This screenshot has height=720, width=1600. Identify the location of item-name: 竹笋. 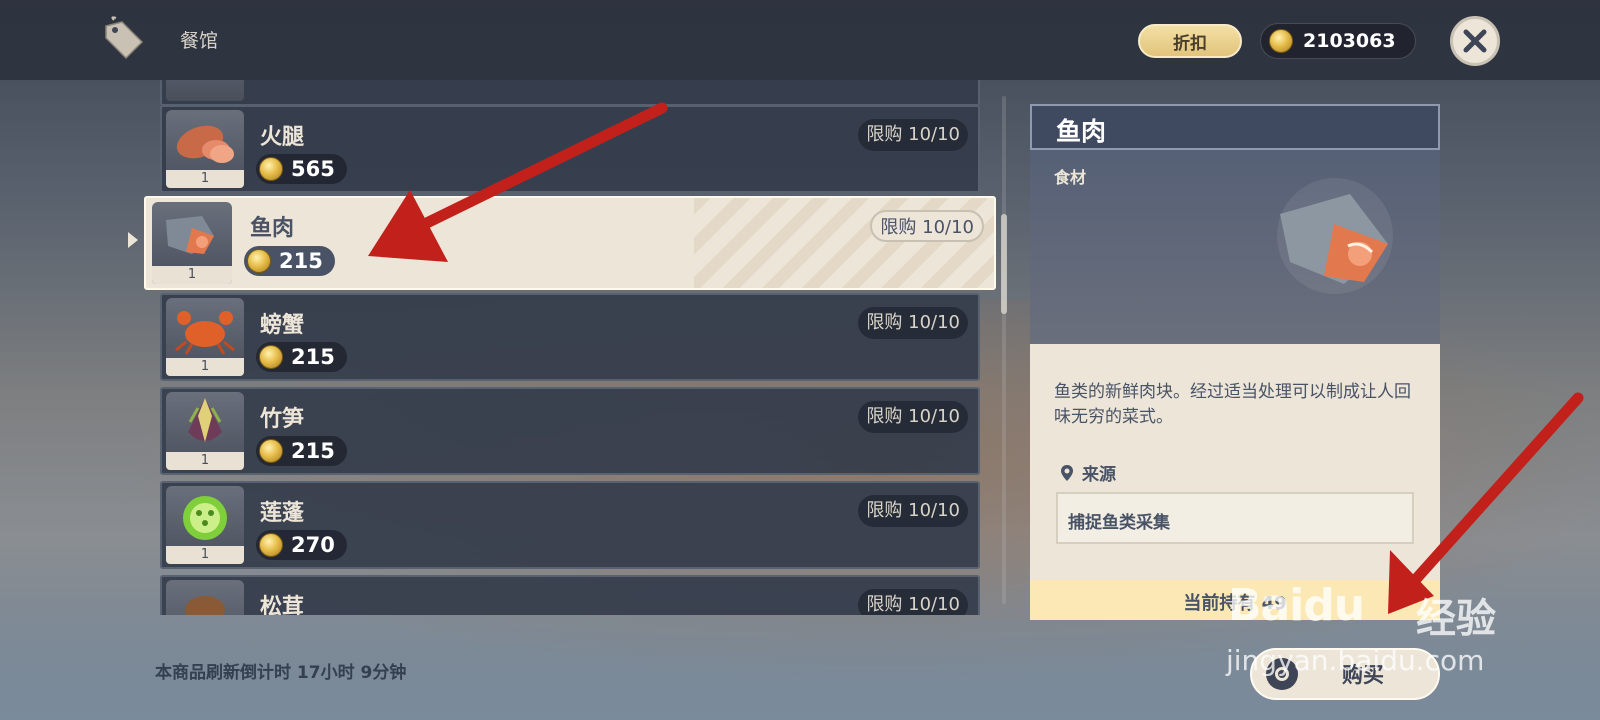
(282, 419).